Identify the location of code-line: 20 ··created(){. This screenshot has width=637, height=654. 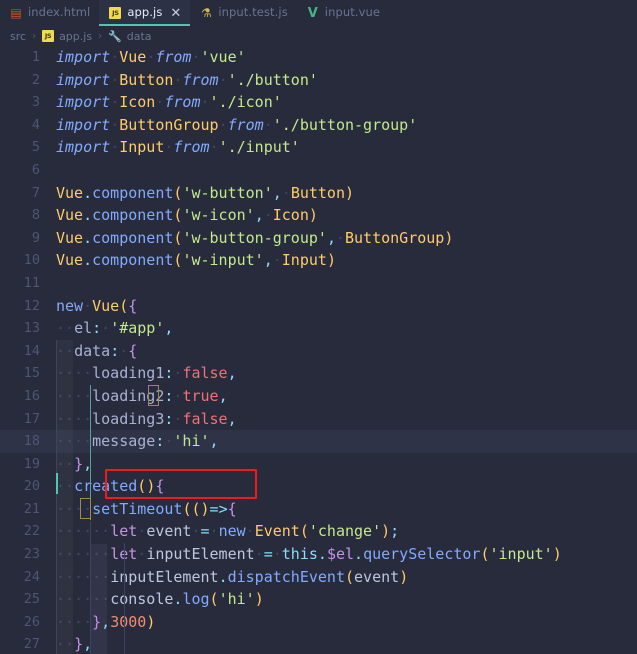
(318, 486).